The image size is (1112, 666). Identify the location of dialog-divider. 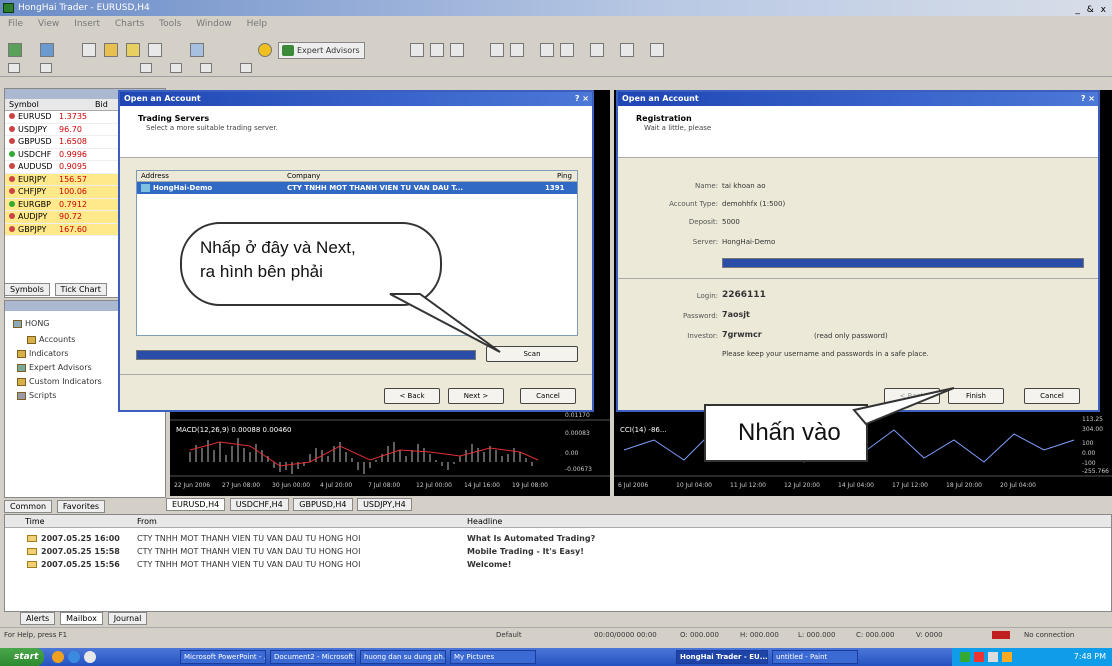
(356, 374).